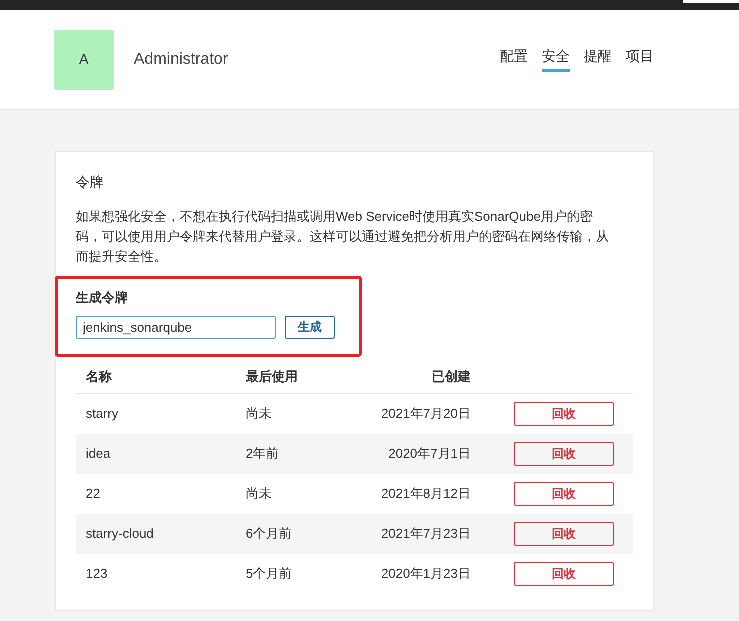  What do you see at coordinates (102, 298) in the screenshot?
I see `generate-title: 生成令牌` at bounding box center [102, 298].